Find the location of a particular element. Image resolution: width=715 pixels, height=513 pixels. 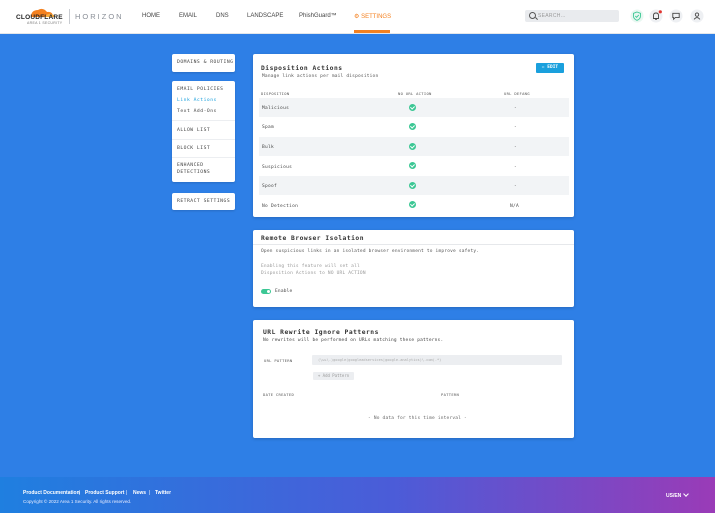

rbi-note-line2: Disposition Actions to NO URL ACTION is located at coordinates (313, 273).